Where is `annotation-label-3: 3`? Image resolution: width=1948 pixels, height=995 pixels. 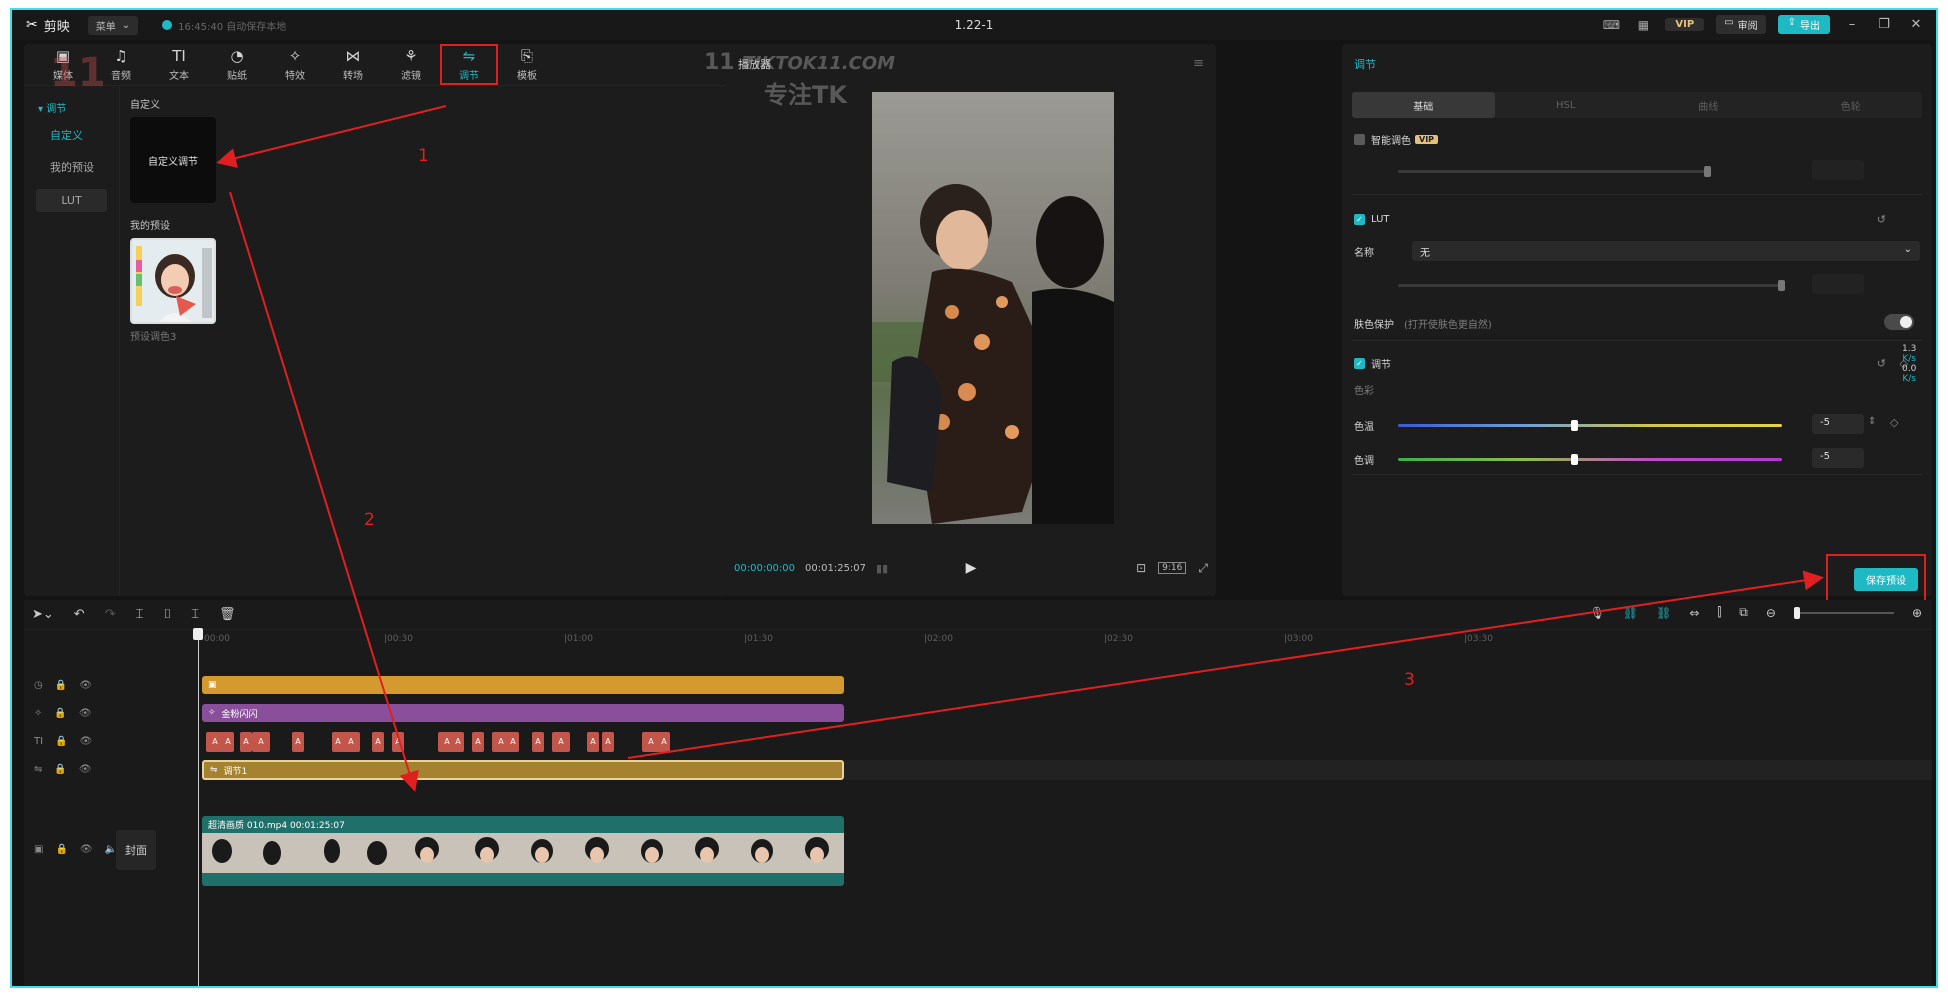
annotation-label-3: 3 is located at coordinates (1409, 680).